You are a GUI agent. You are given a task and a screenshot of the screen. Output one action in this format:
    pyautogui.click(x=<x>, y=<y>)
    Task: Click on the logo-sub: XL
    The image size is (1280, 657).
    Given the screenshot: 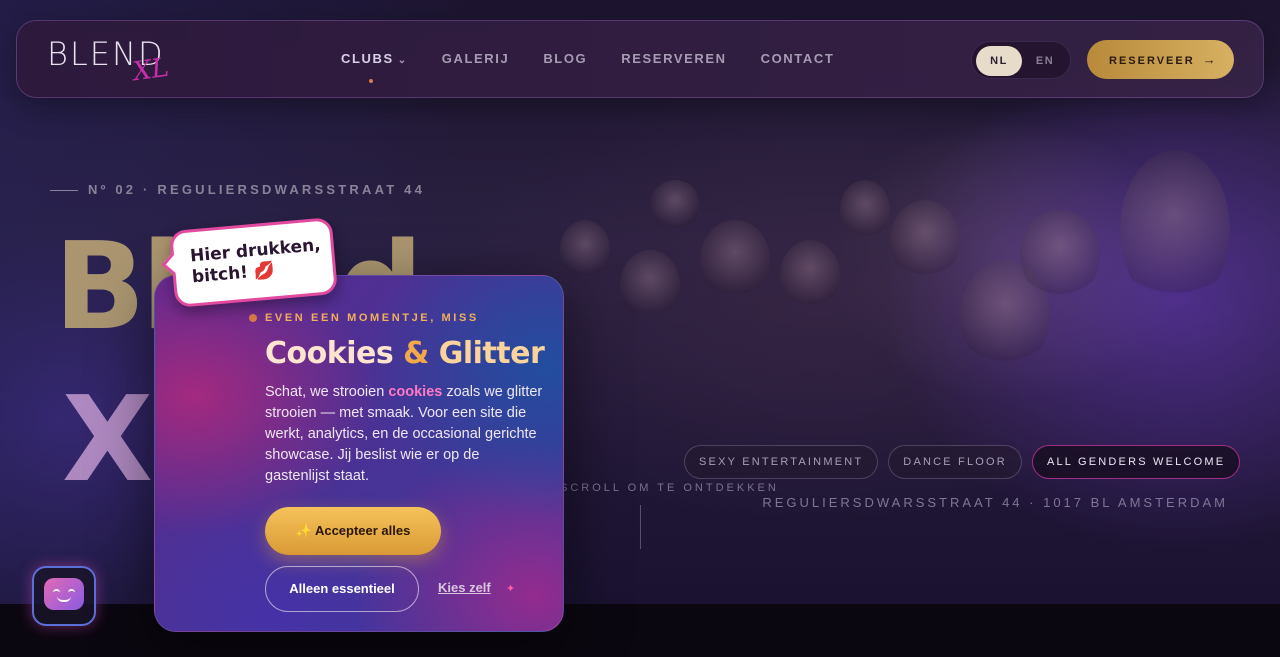 What is the action you would take?
    pyautogui.click(x=151, y=70)
    